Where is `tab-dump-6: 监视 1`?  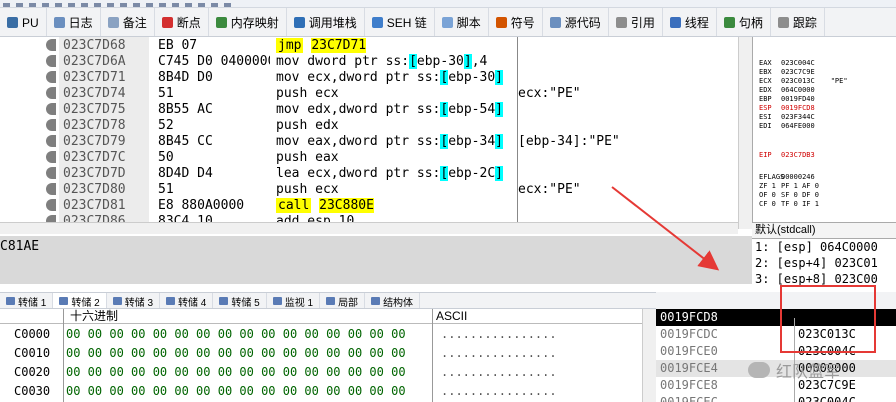
tab-dump-6: 监视 1 is located at coordinates (294, 300).